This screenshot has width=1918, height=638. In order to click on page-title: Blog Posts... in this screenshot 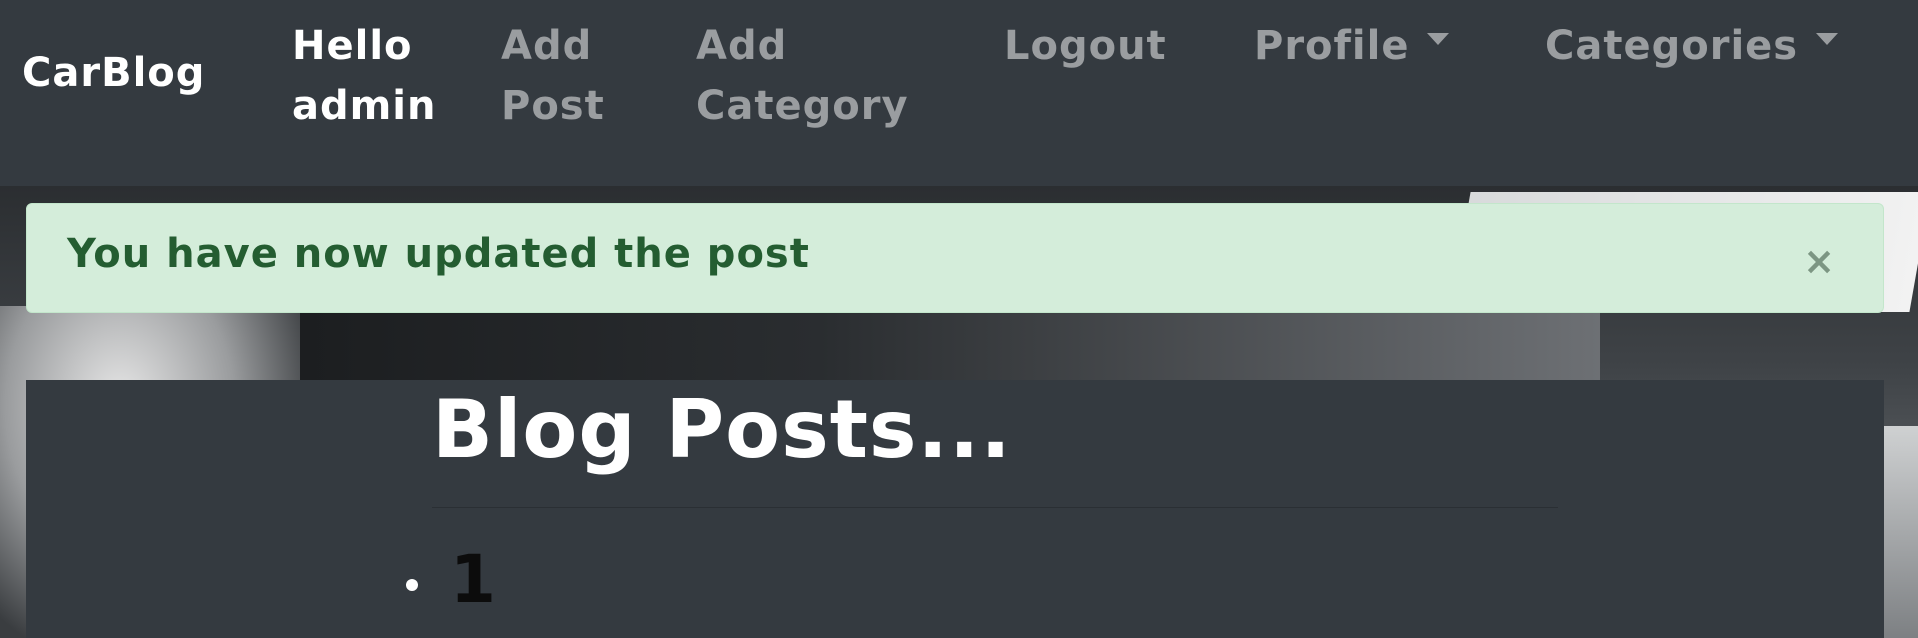, I will do `click(722, 429)`.